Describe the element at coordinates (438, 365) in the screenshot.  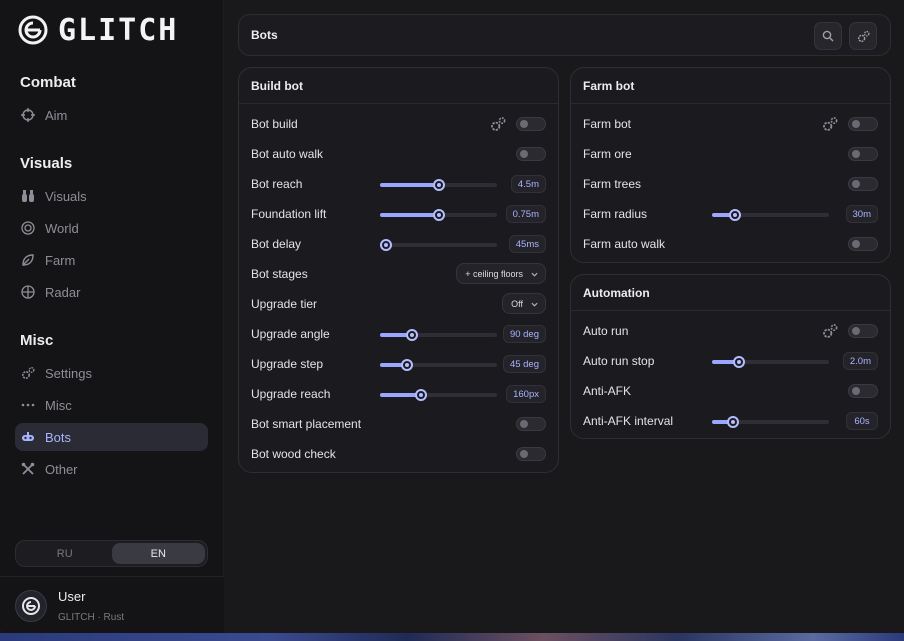
I see `upgrade-step-slider` at that location.